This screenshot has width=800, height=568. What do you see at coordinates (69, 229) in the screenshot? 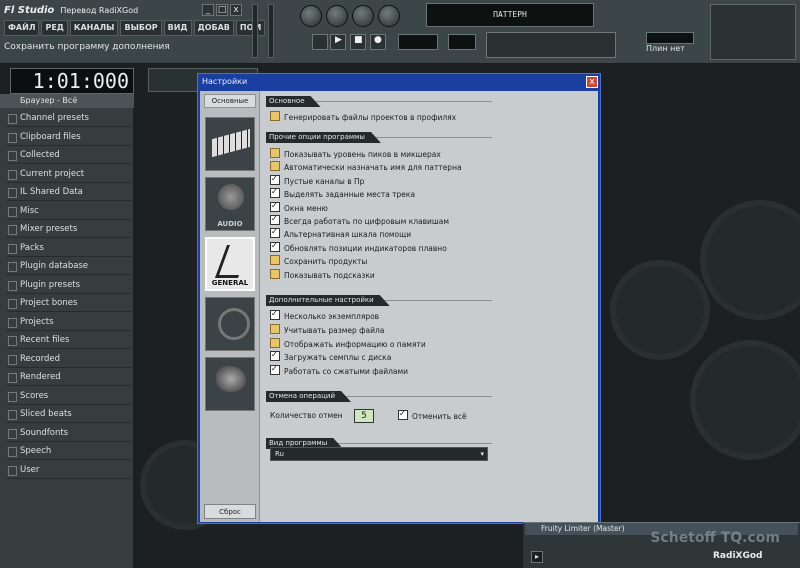
I see `browser-item: Mixer presets` at bounding box center [69, 229].